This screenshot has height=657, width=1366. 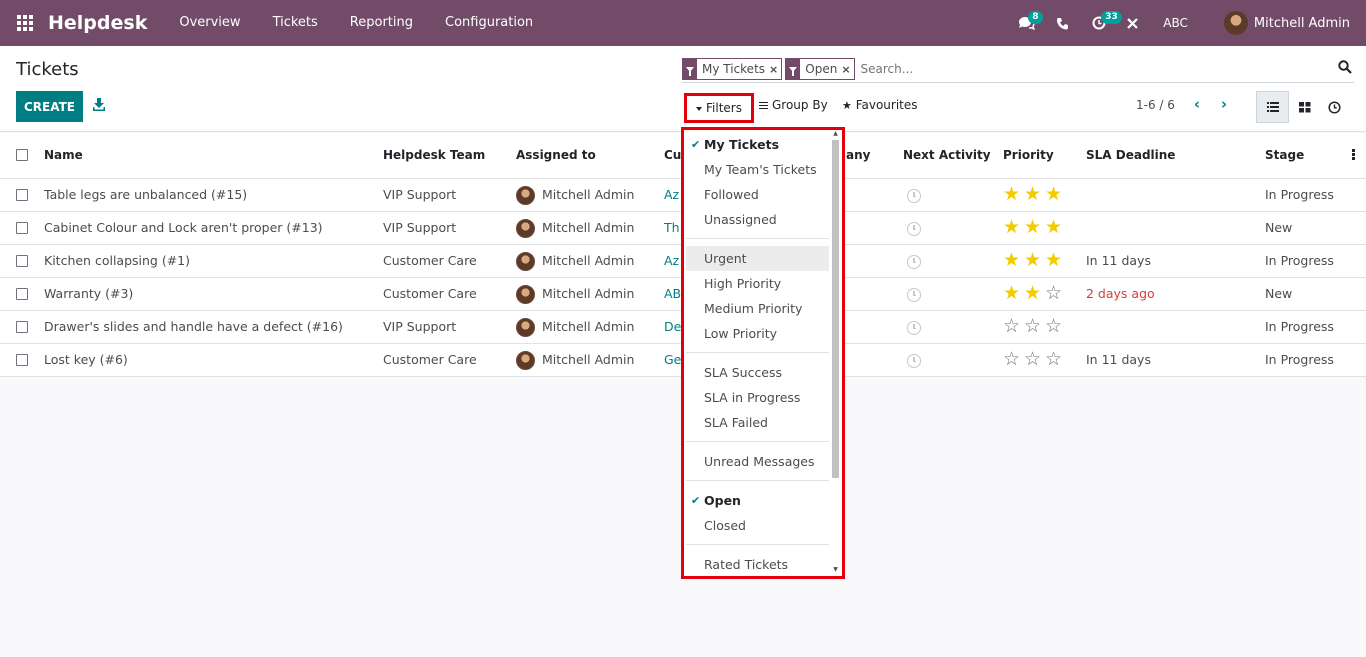 What do you see at coordinates (1235, 23) in the screenshot?
I see `user-avatar` at bounding box center [1235, 23].